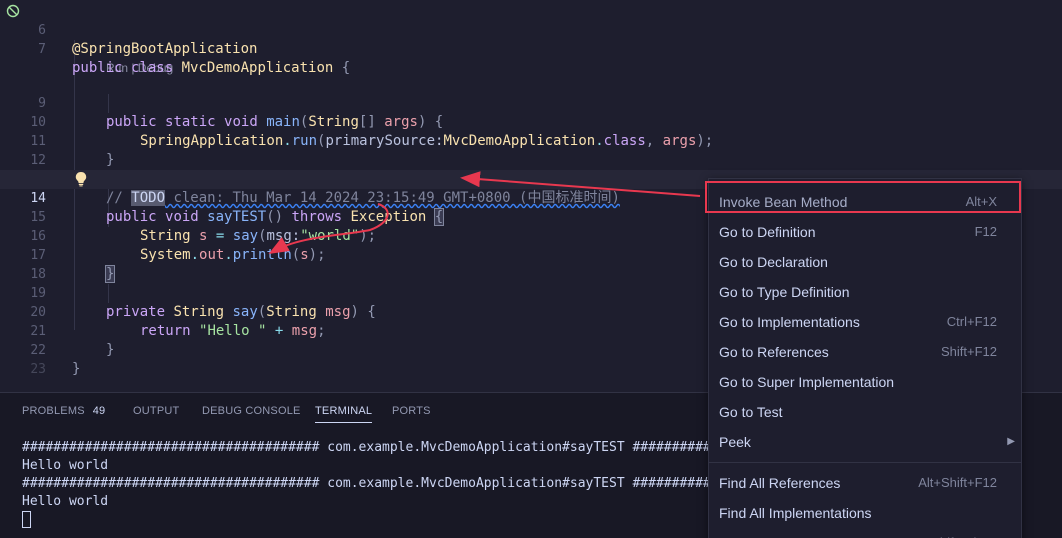 This screenshot has width=1062, height=538. I want to click on menu-separator, so click(865, 462).